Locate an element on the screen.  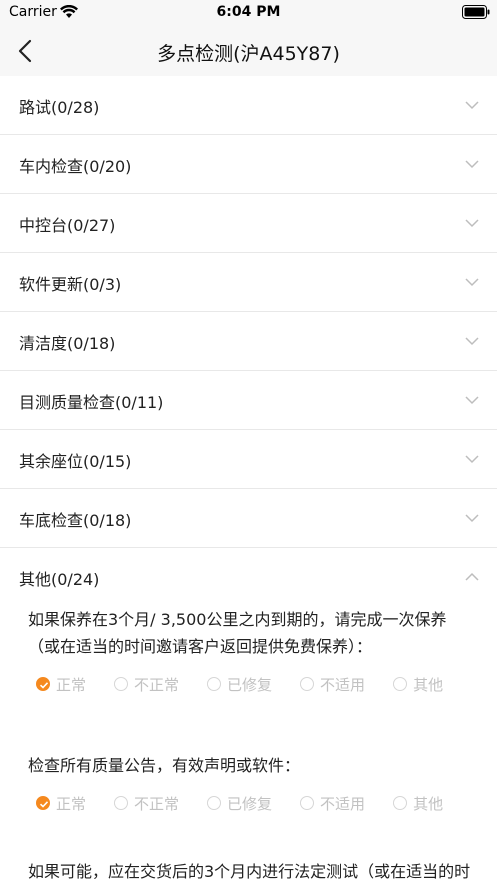
status-bar: Carrier 6:04 PM is located at coordinates (248, 13).